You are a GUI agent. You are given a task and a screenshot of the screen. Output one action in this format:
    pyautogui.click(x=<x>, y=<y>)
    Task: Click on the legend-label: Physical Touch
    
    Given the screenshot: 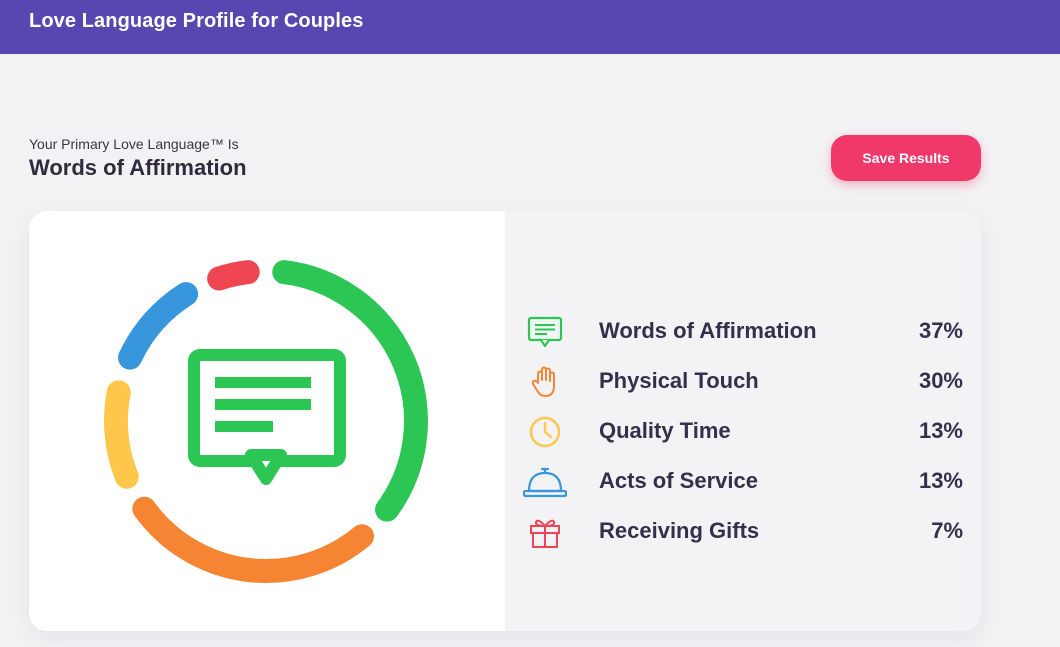 What is the action you would take?
    pyautogui.click(x=679, y=380)
    